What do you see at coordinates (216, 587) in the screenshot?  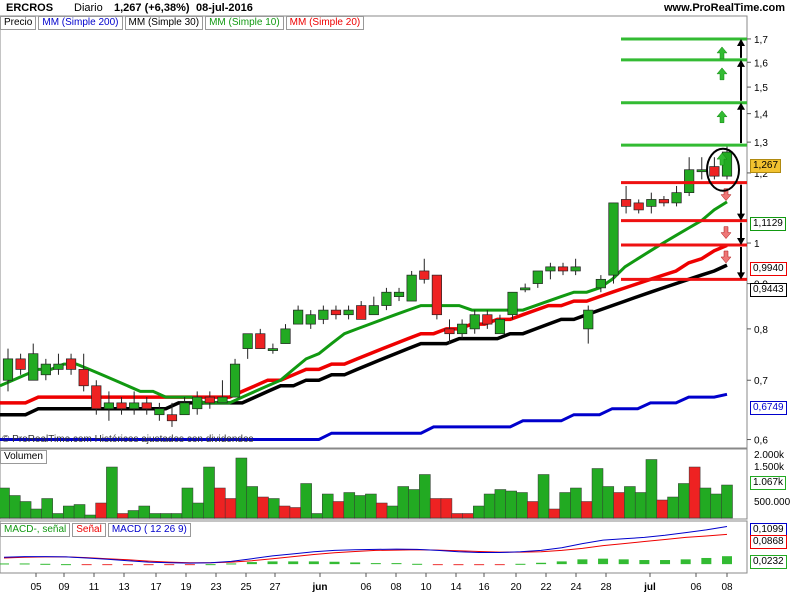 I see `x-tick-label: 23` at bounding box center [216, 587].